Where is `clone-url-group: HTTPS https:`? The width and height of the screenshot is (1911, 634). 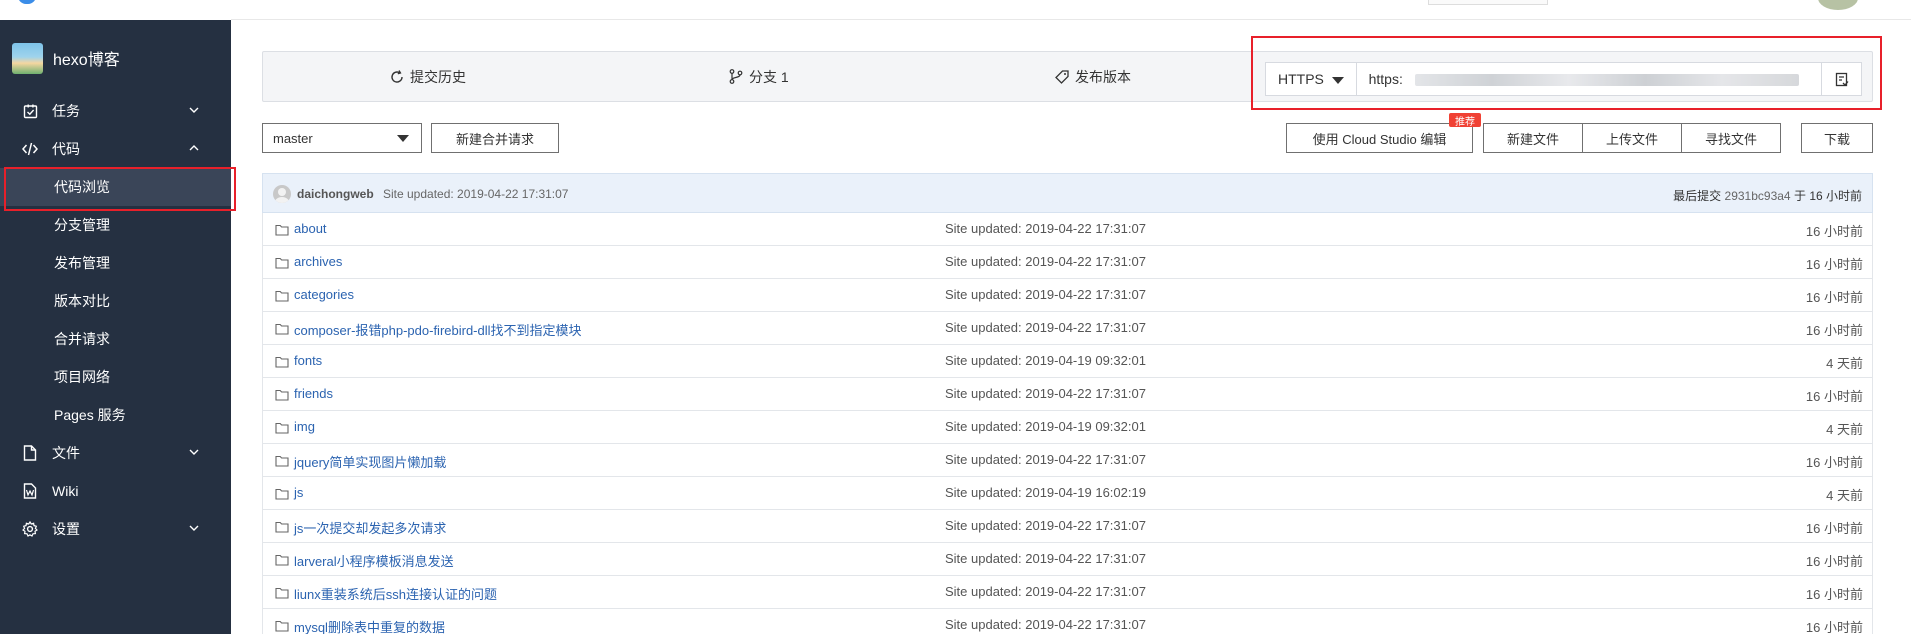 clone-url-group: HTTPS https: is located at coordinates (1563, 79).